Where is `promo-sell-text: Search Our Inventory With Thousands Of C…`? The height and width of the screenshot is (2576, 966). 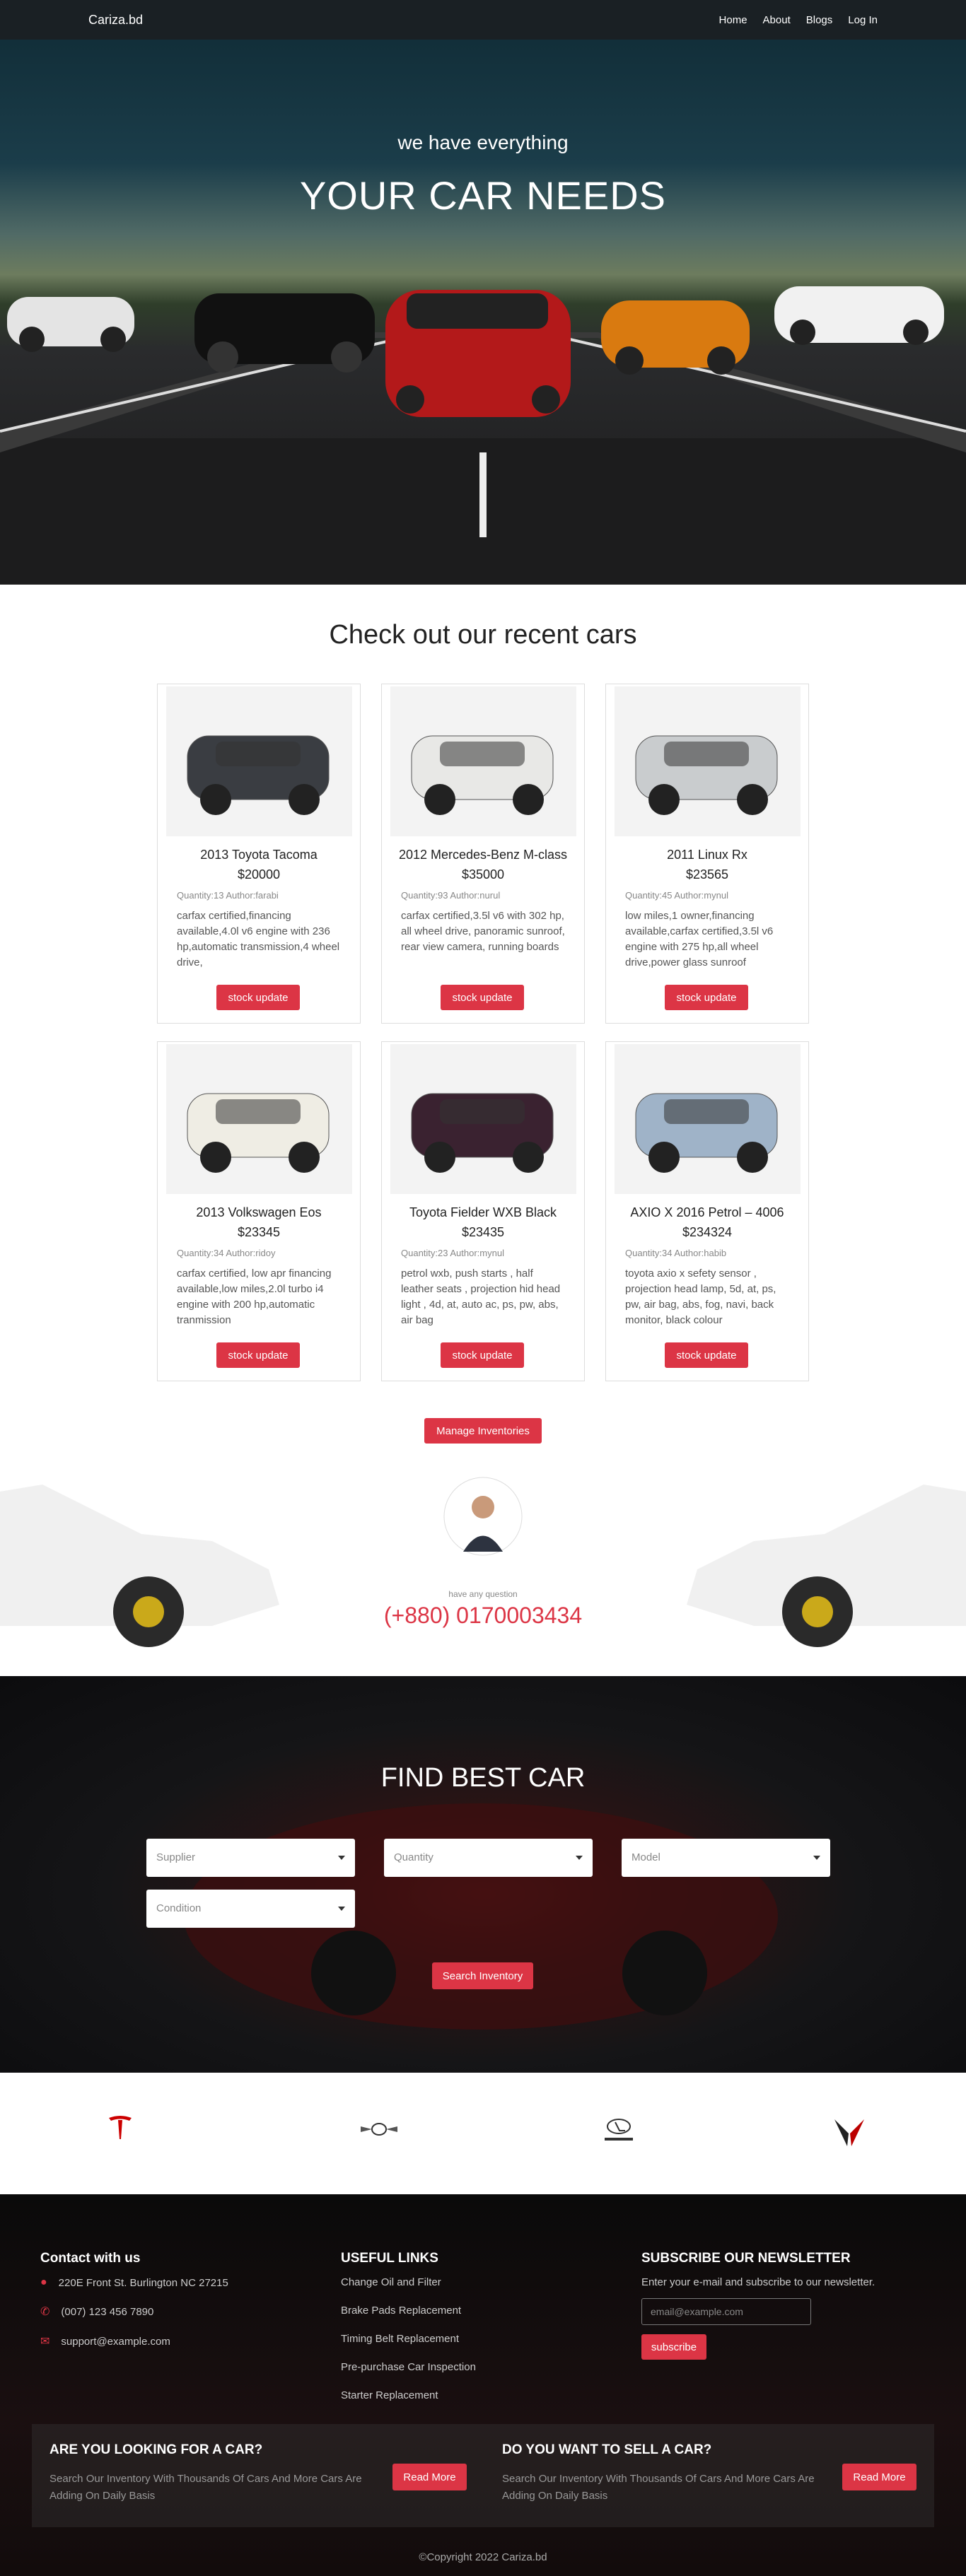
promo-sell-text: Search Our Inventory With Thousands Of C… is located at coordinates (658, 2487).